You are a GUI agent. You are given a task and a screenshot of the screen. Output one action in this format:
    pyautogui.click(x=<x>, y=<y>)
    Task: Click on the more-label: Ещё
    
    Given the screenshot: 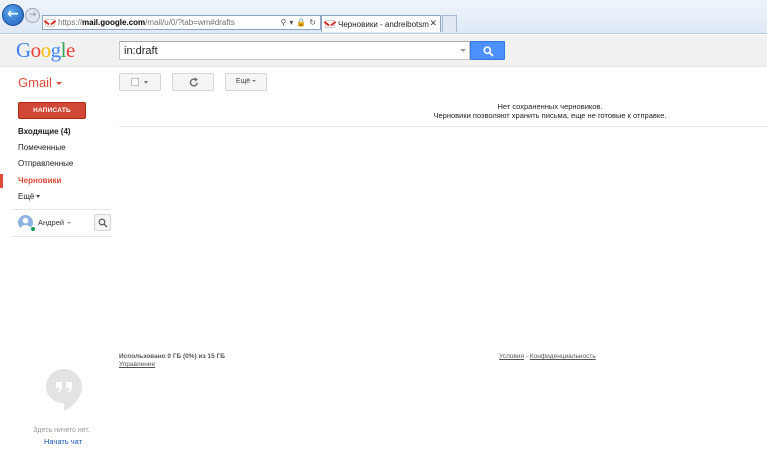 What is the action you would take?
    pyautogui.click(x=243, y=81)
    